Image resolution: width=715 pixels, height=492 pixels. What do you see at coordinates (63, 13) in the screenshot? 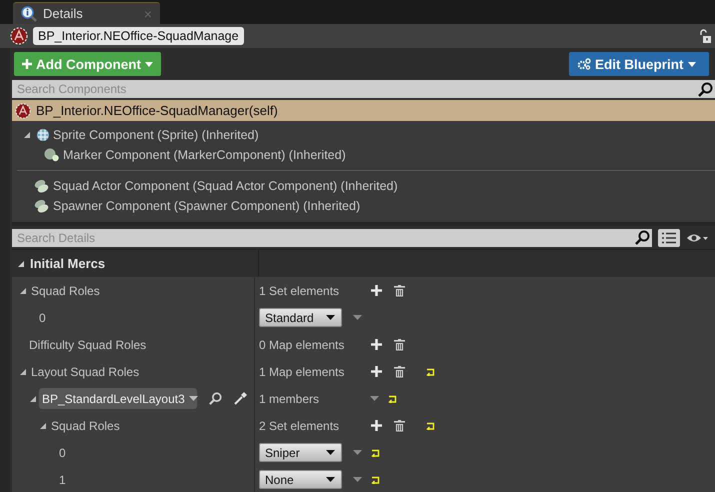
I see `tab-title: Details` at bounding box center [63, 13].